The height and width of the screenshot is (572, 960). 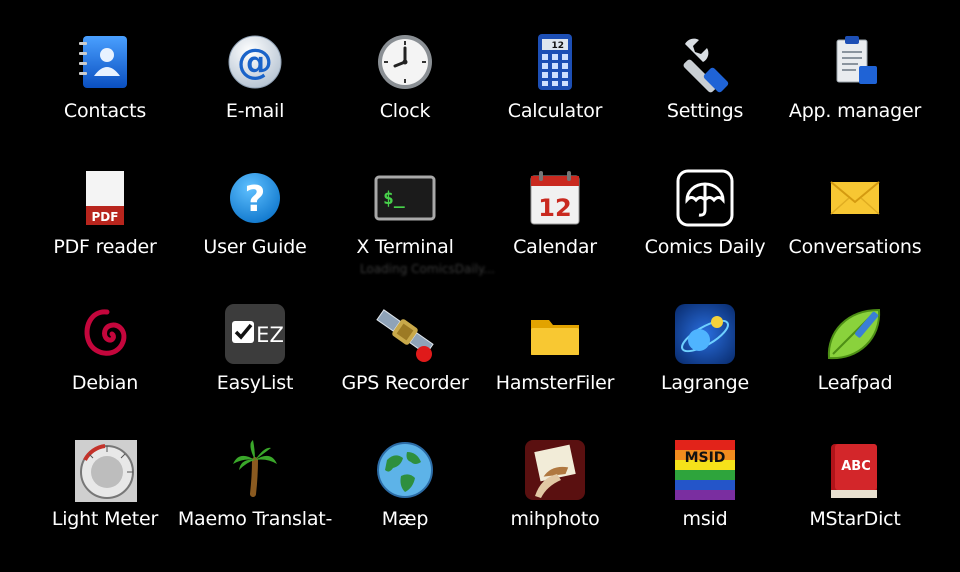 What do you see at coordinates (105, 470) in the screenshot?
I see `light-meter-icon` at bounding box center [105, 470].